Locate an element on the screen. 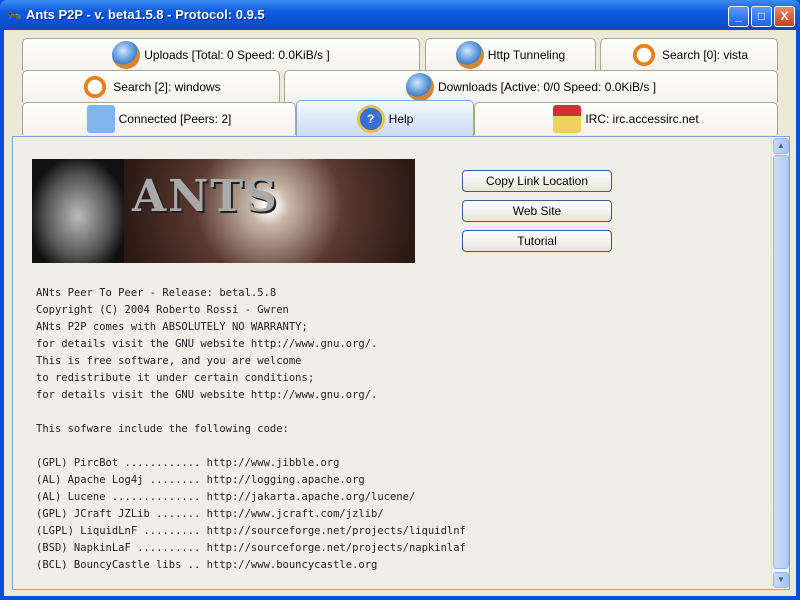  tab-irc: IRC: irc.accessirc.net is located at coordinates (626, 118).